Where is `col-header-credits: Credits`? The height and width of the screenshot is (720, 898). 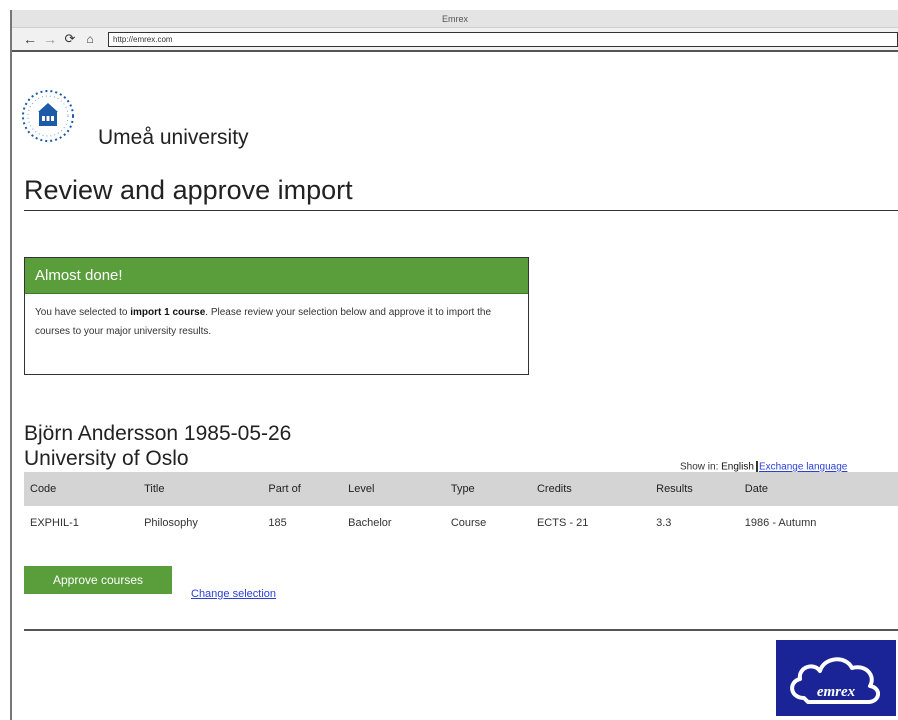
col-header-credits: Credits is located at coordinates (590, 489).